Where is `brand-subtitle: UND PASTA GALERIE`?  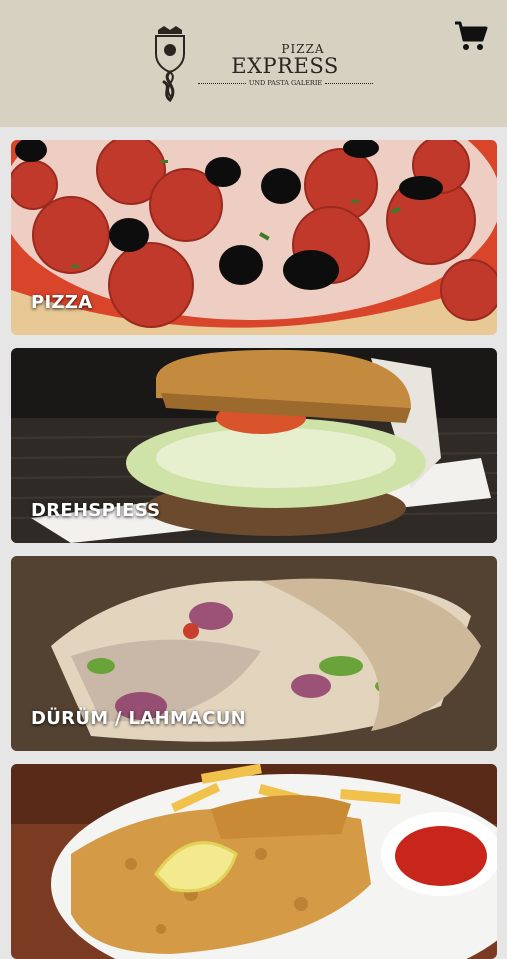 brand-subtitle: UND PASTA GALERIE is located at coordinates (286, 83).